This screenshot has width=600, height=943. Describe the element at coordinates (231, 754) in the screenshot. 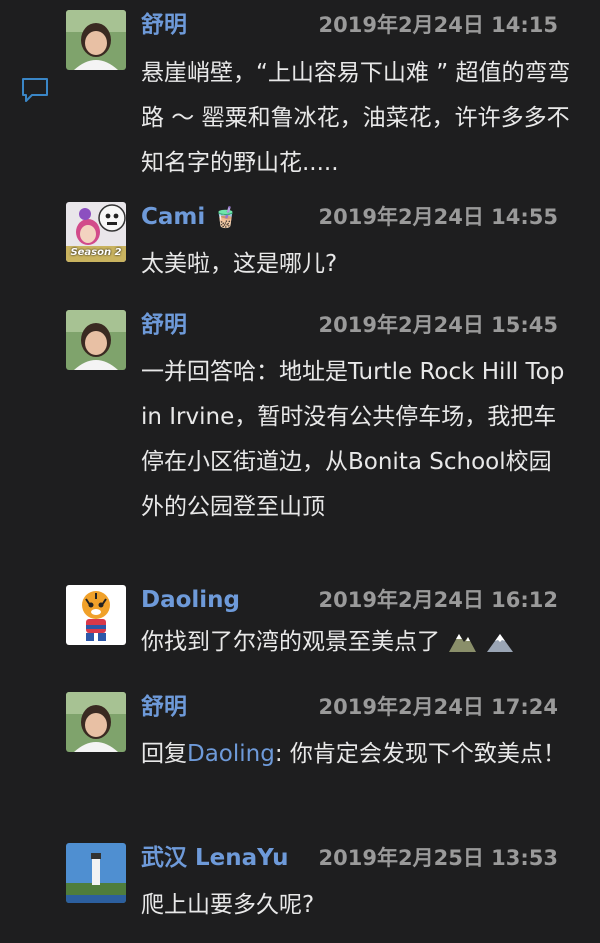

I see `reply-mention-link: Daoling` at that location.